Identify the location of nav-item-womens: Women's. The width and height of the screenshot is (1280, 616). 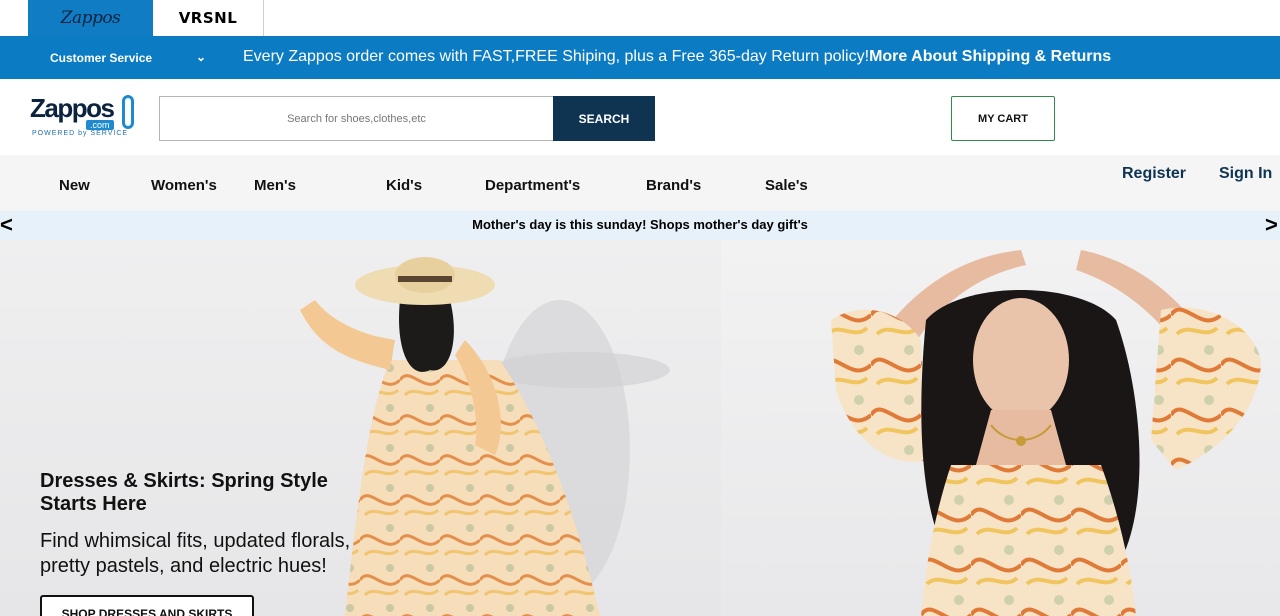
(184, 185).